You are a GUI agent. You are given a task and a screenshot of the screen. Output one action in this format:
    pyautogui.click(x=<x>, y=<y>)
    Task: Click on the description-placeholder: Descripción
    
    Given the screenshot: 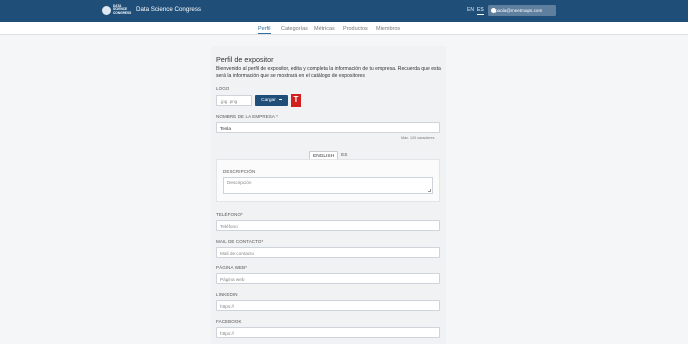 What is the action you would take?
    pyautogui.click(x=239, y=182)
    